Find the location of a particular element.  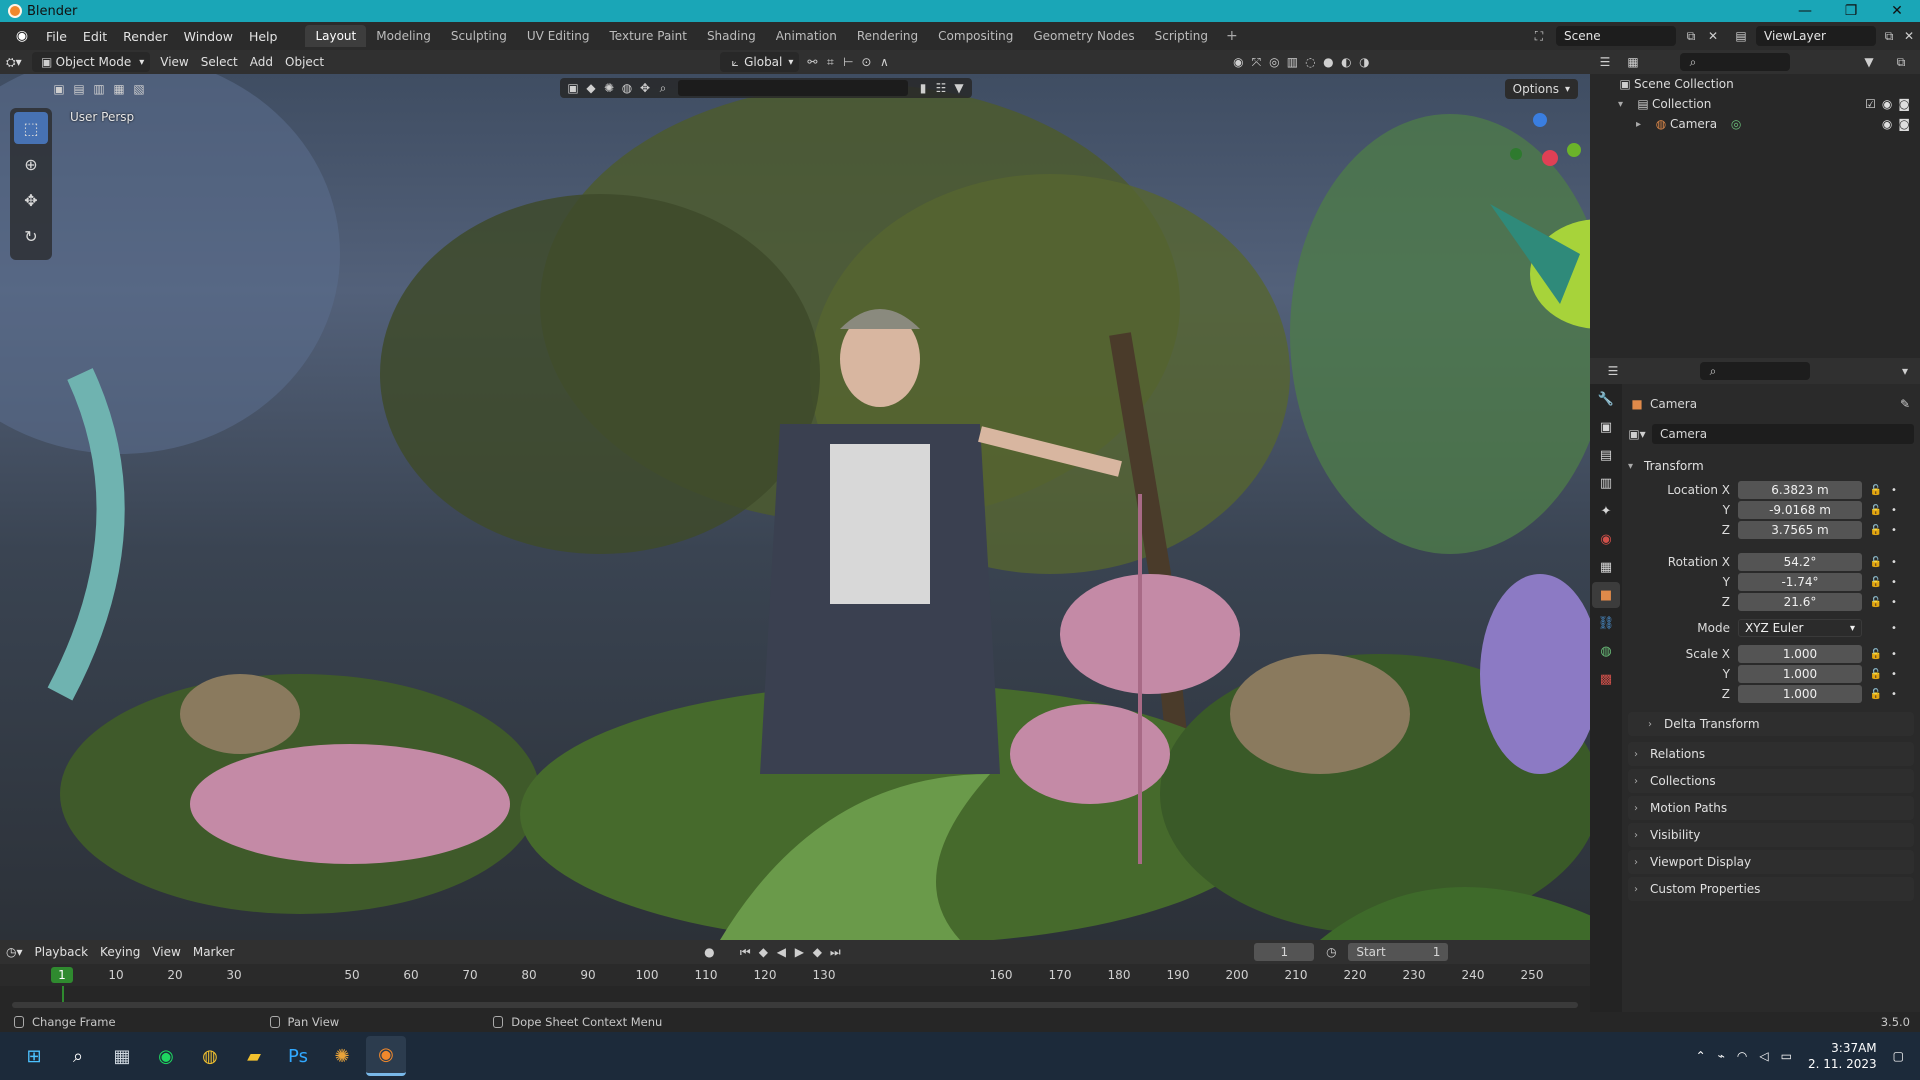

world-tab-icon: ◉ is located at coordinates (1606, 539).